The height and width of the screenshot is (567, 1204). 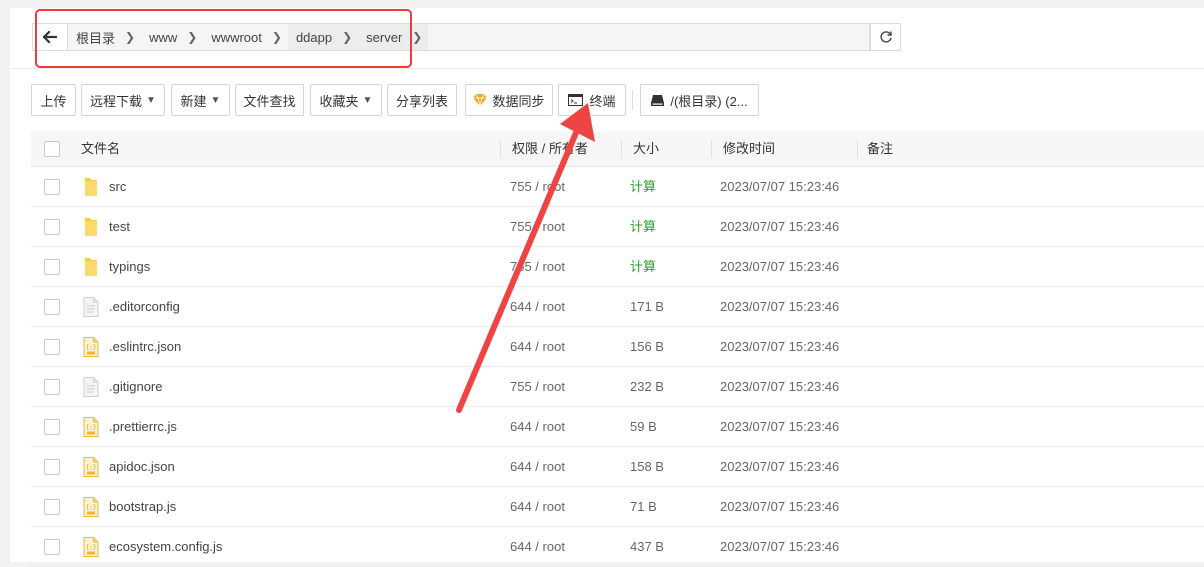 What do you see at coordinates (647, 346) in the screenshot?
I see `file-size: 156 B` at bounding box center [647, 346].